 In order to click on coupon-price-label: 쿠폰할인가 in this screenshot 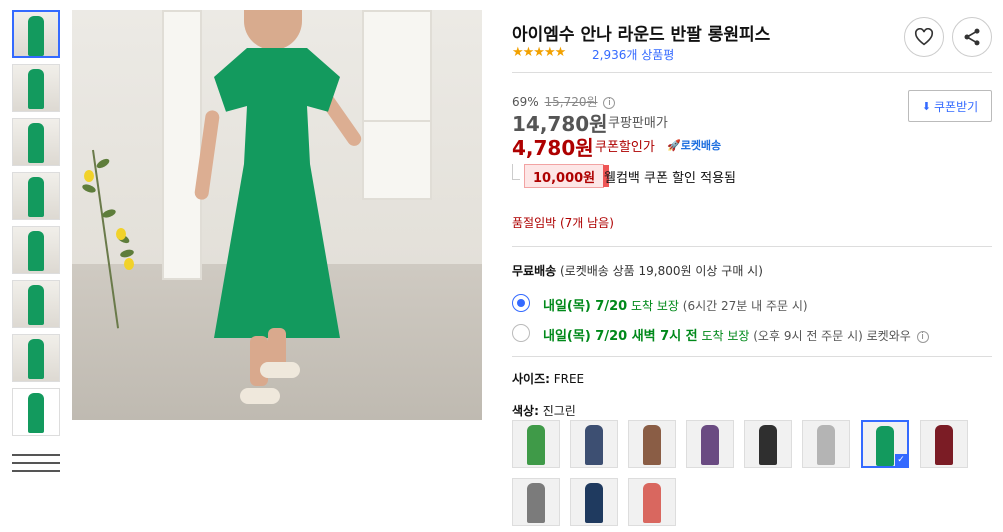, I will do `click(625, 147)`.